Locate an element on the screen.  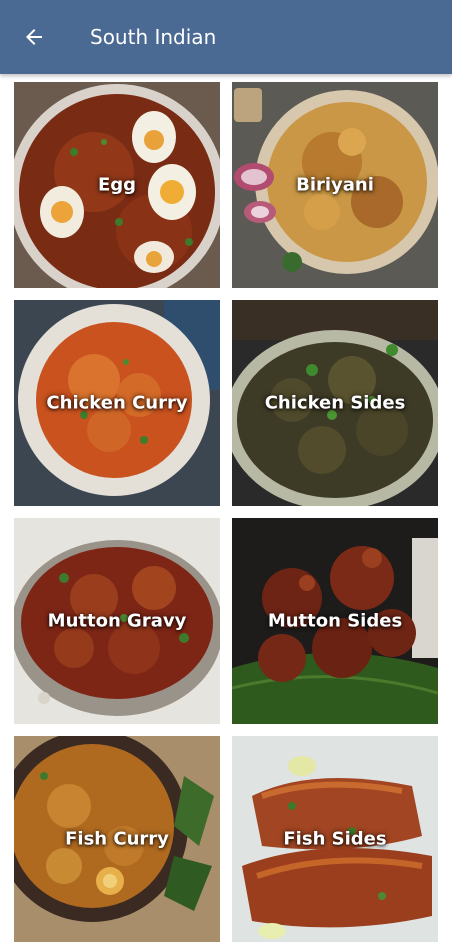
category-tile-chicken-curry: Chicken Curry is located at coordinates (117, 403).